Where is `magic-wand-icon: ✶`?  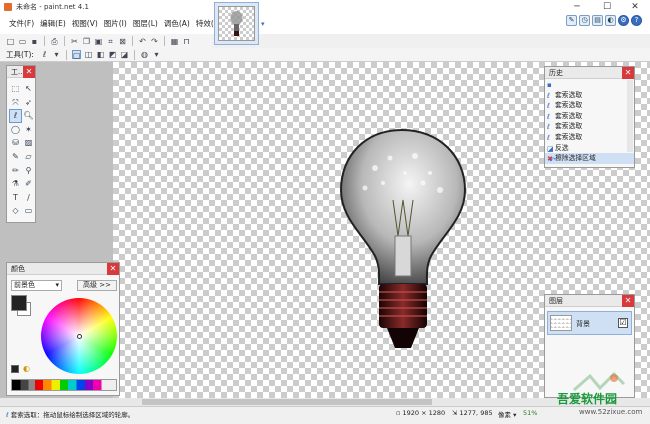
magic-wand-icon: ✶ is located at coordinates (28, 130).